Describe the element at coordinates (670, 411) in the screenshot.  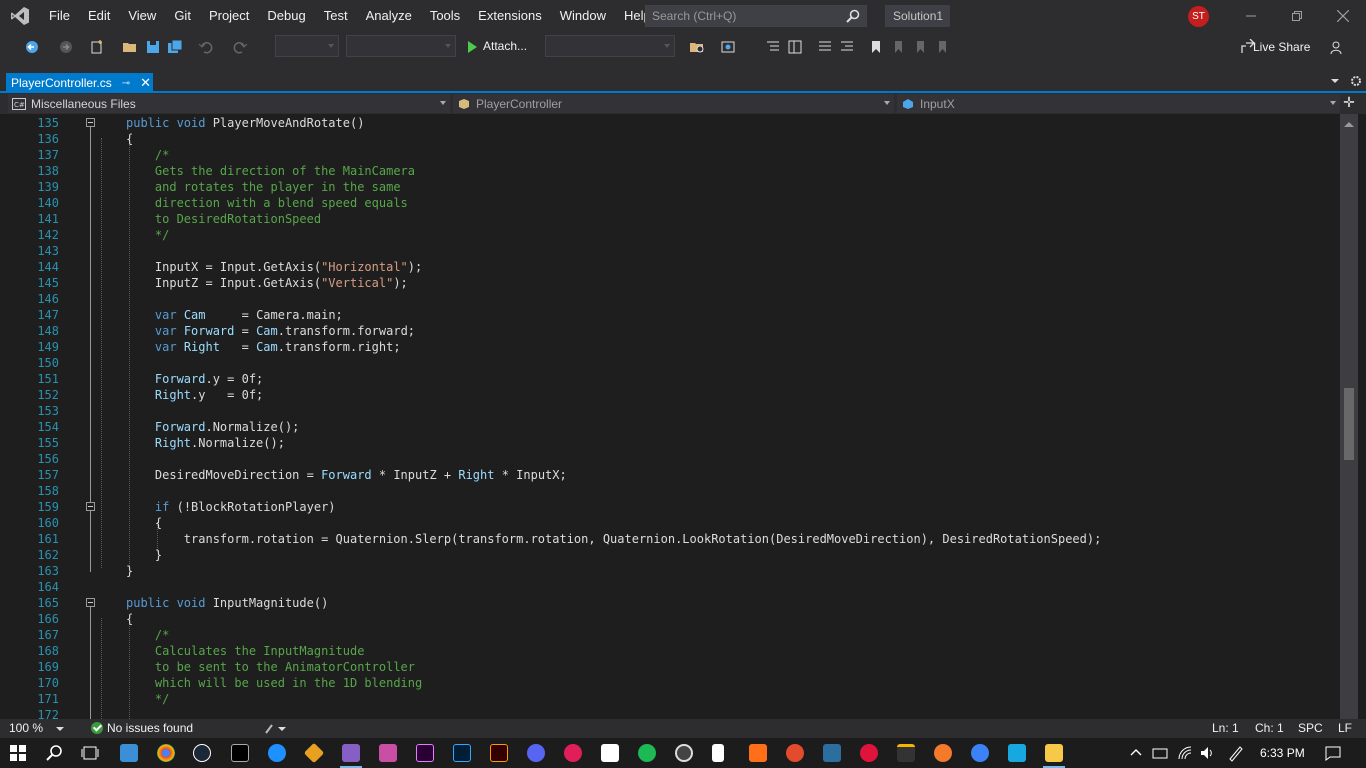
I see `code-line: 153` at that location.